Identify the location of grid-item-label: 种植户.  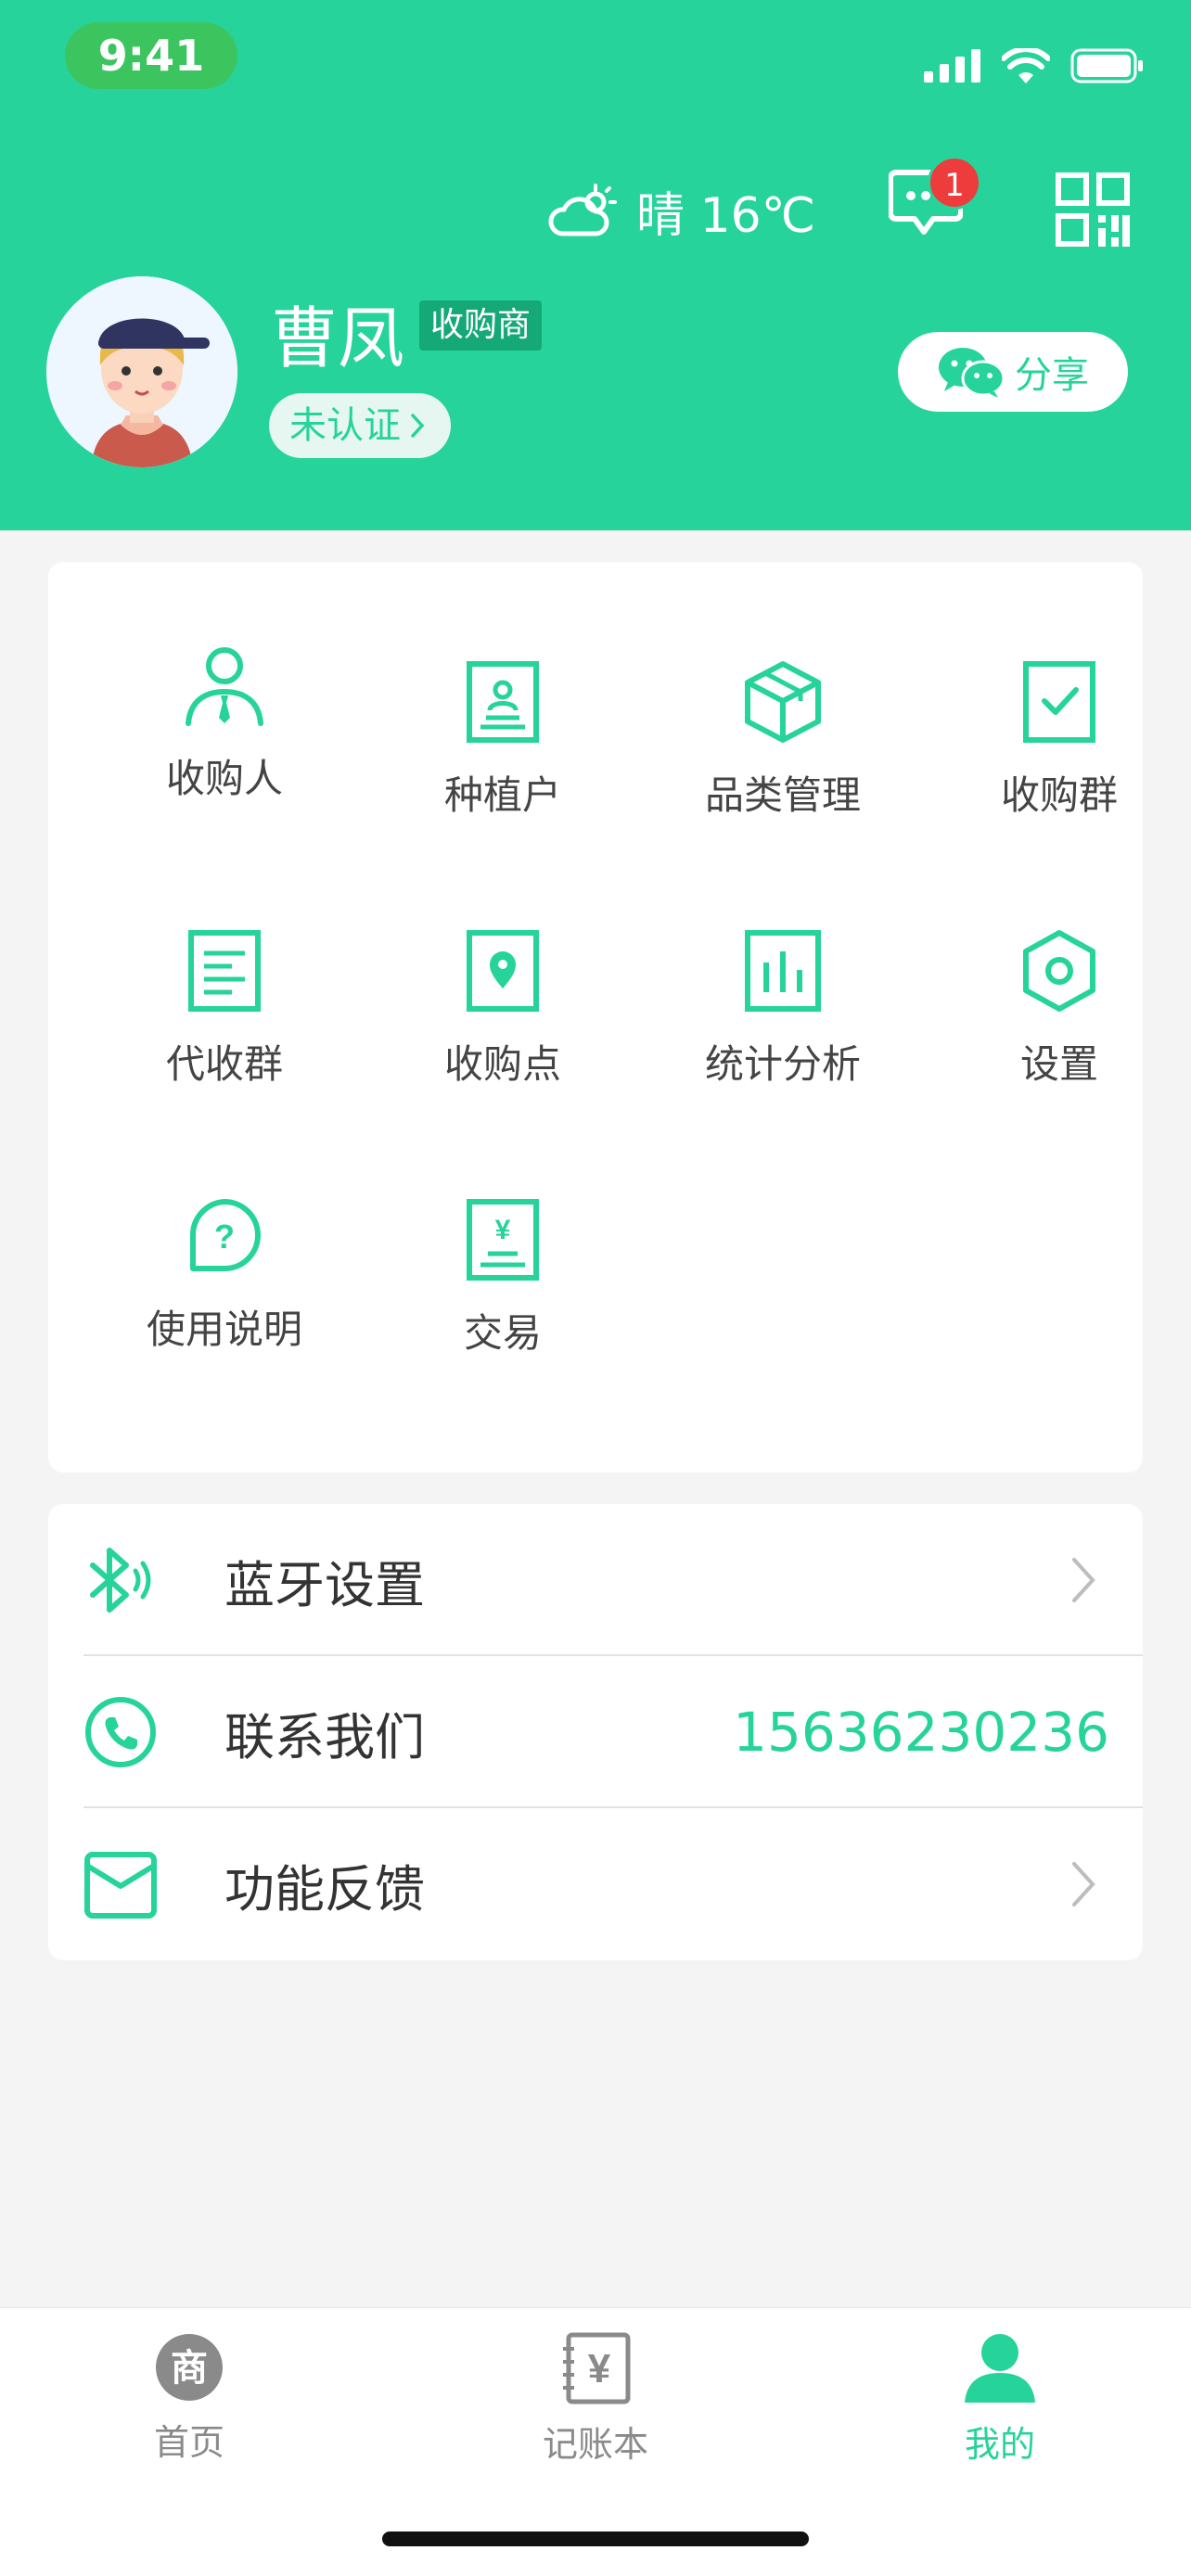
(502, 795).